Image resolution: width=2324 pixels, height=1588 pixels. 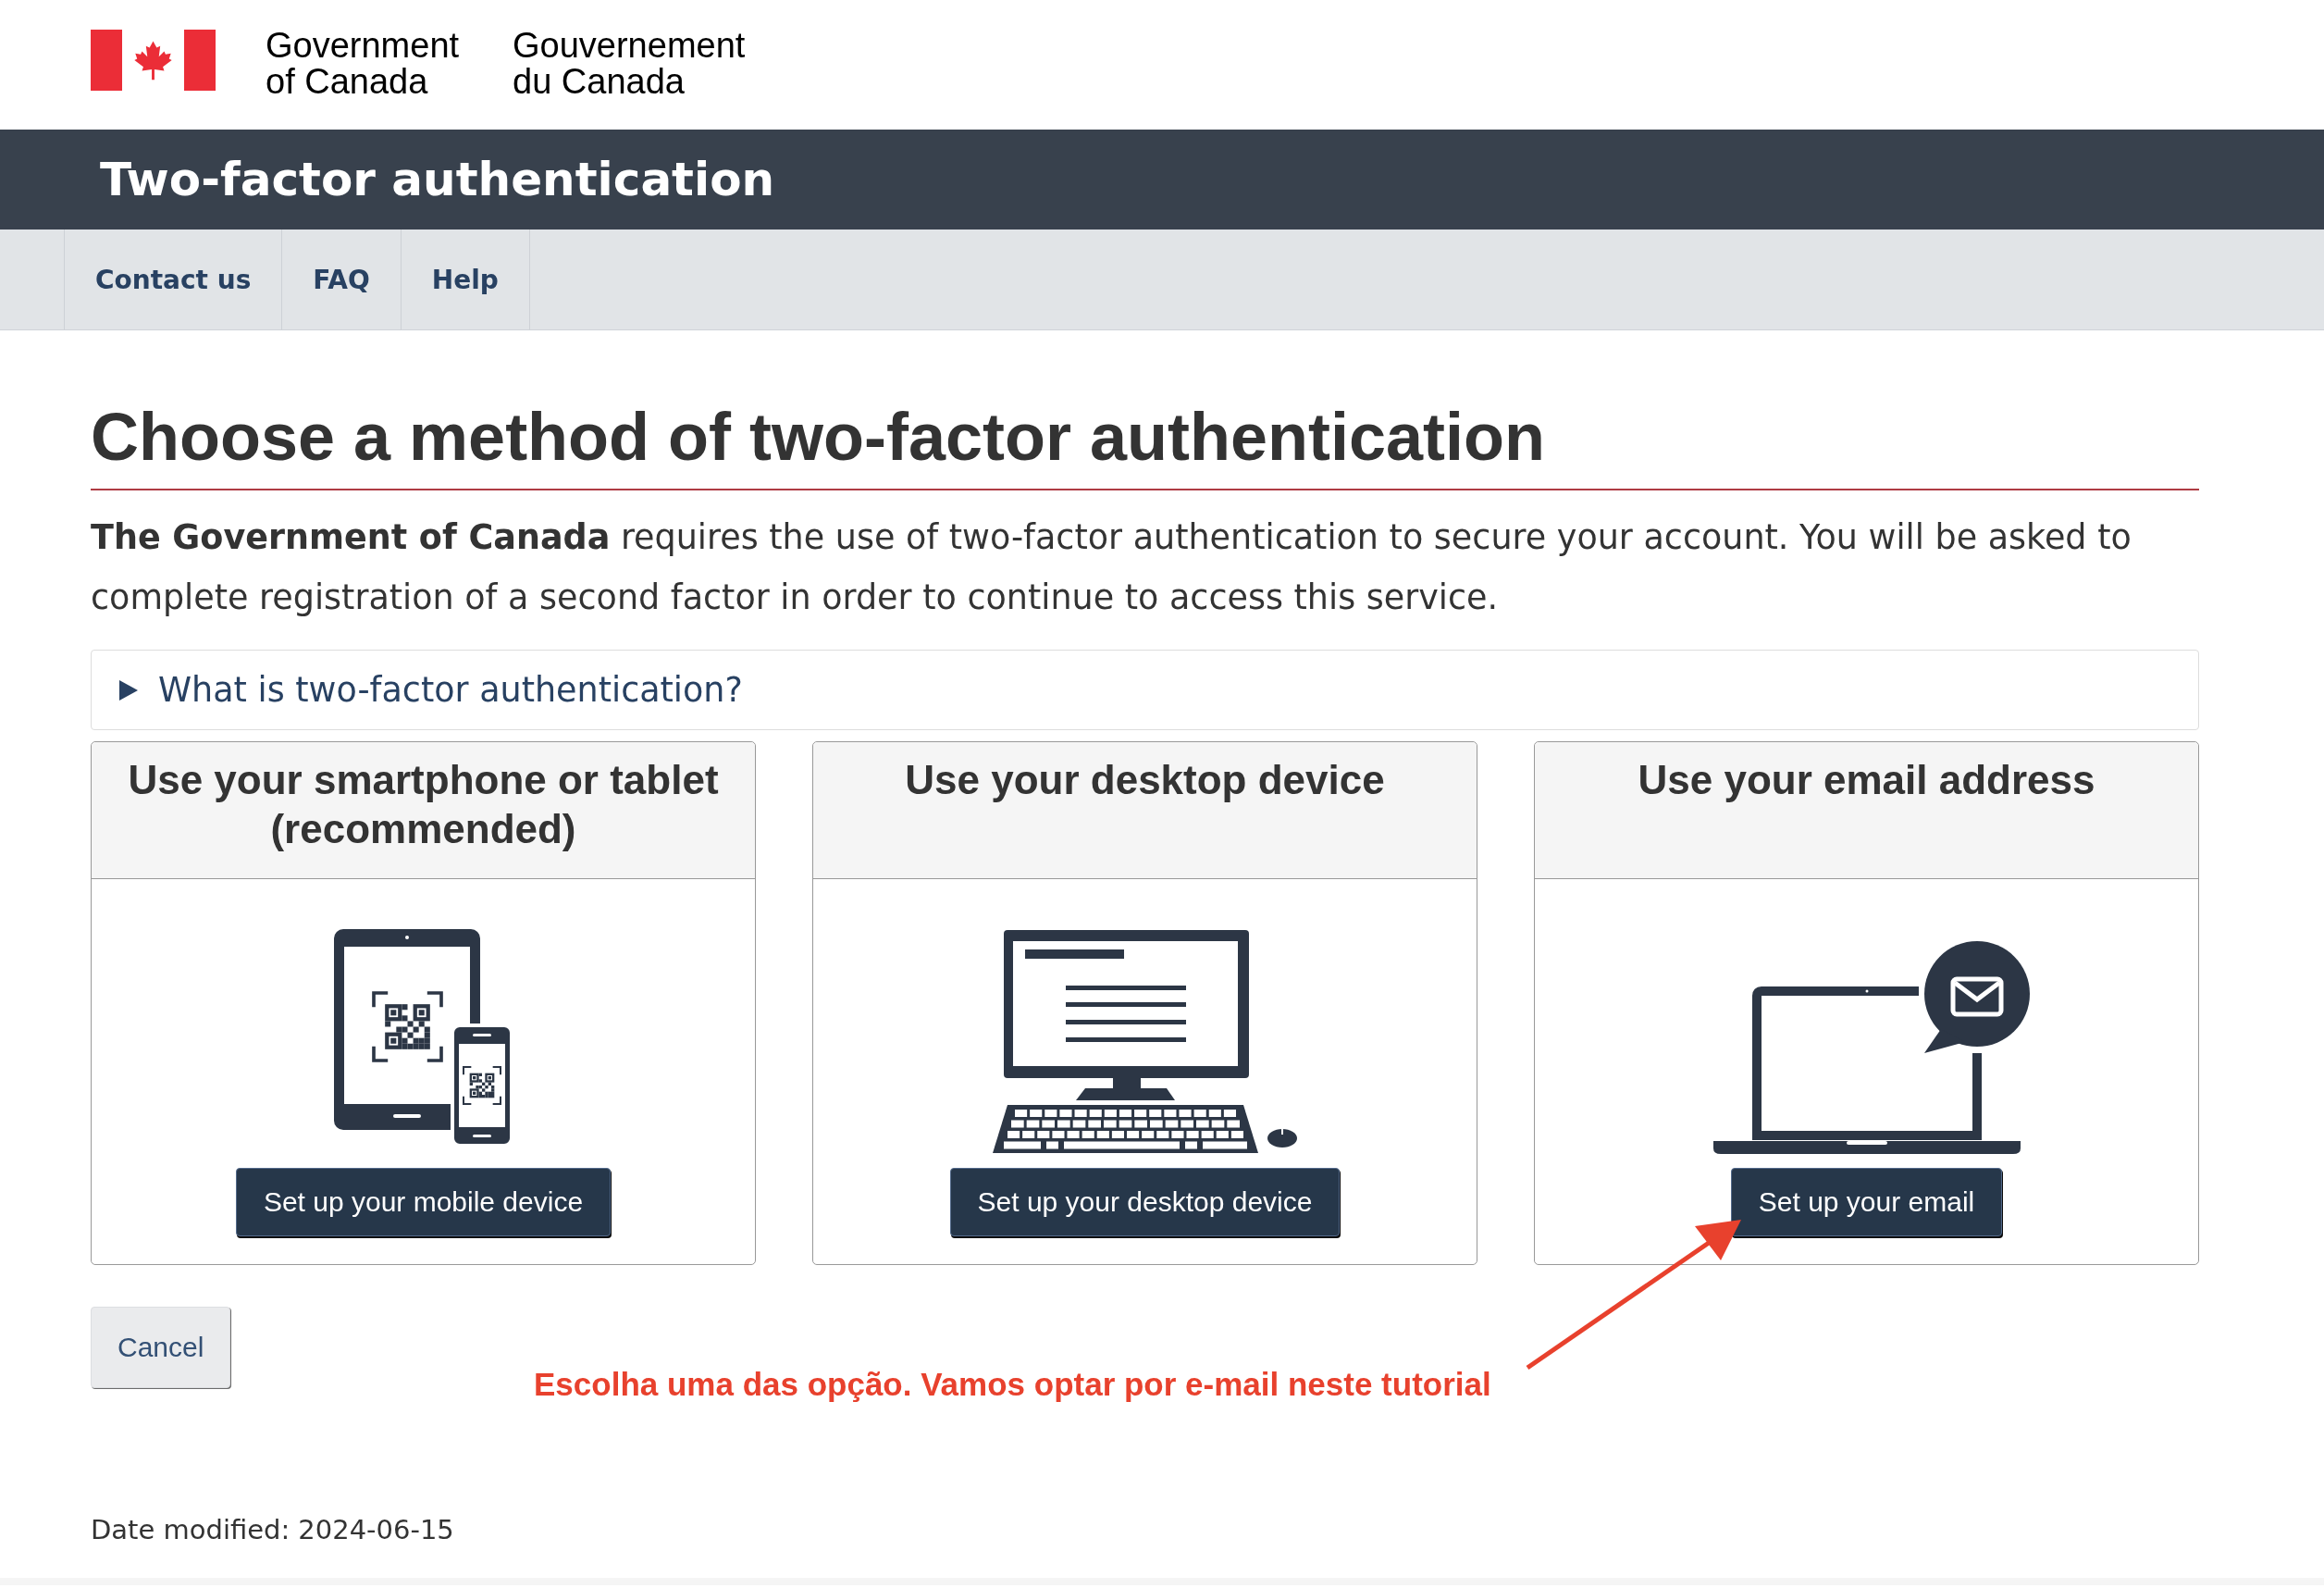 What do you see at coordinates (341, 279) in the screenshot?
I see `nav-link: FAQ` at bounding box center [341, 279].